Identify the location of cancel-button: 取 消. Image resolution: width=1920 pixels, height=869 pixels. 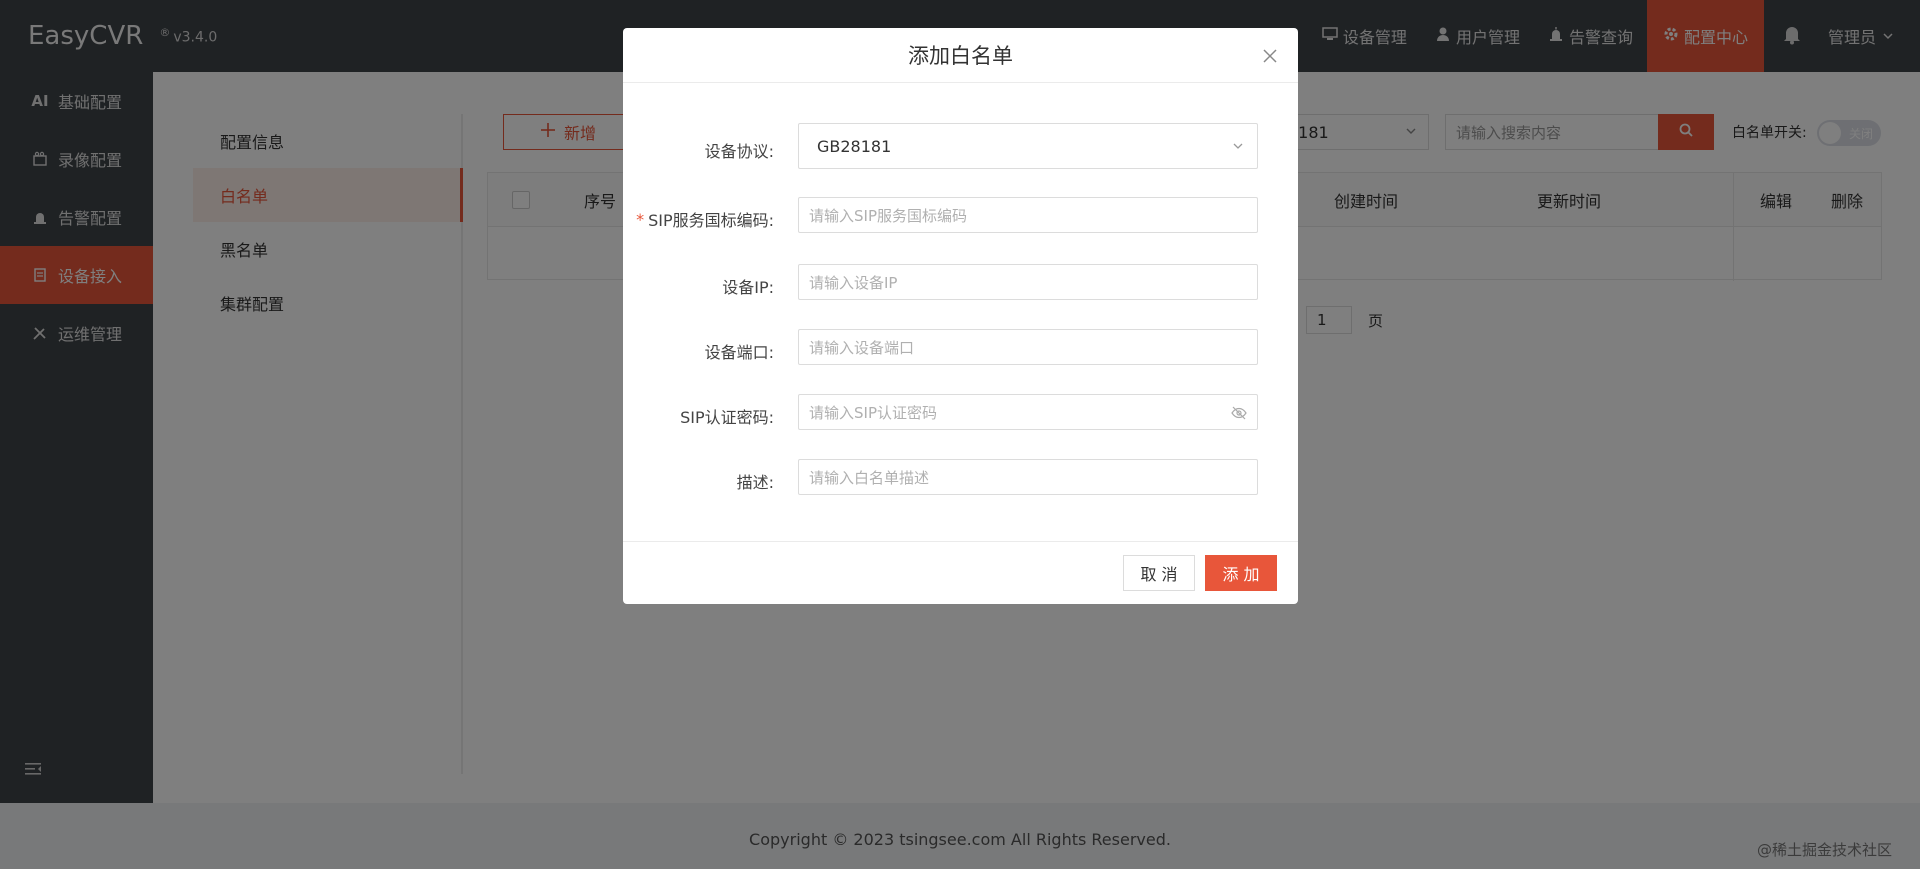
(1159, 573).